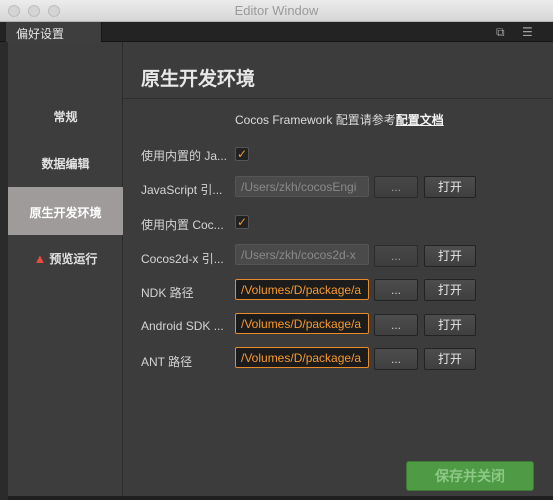 The image size is (553, 500). What do you see at coordinates (450, 256) in the screenshot?
I see `cocos2dx-open-button: 打开` at bounding box center [450, 256].